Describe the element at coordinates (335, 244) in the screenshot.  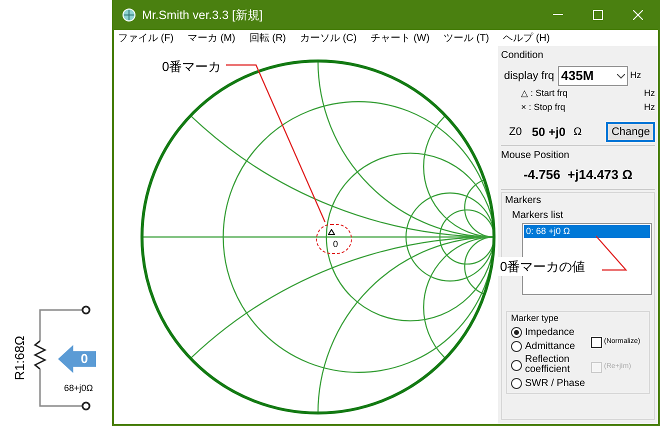
I see `marker-label: 0` at that location.